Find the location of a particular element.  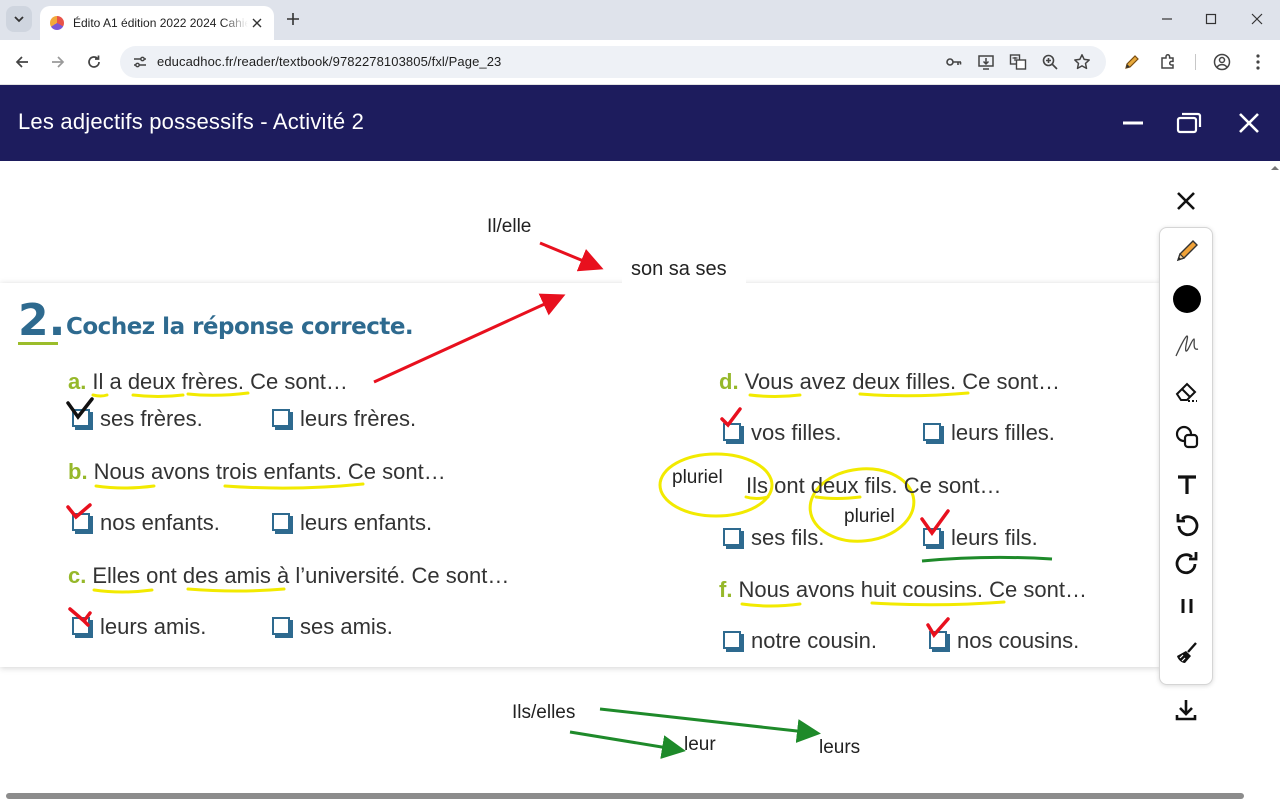

annotation-toolbar is located at coordinates (1186, 456).